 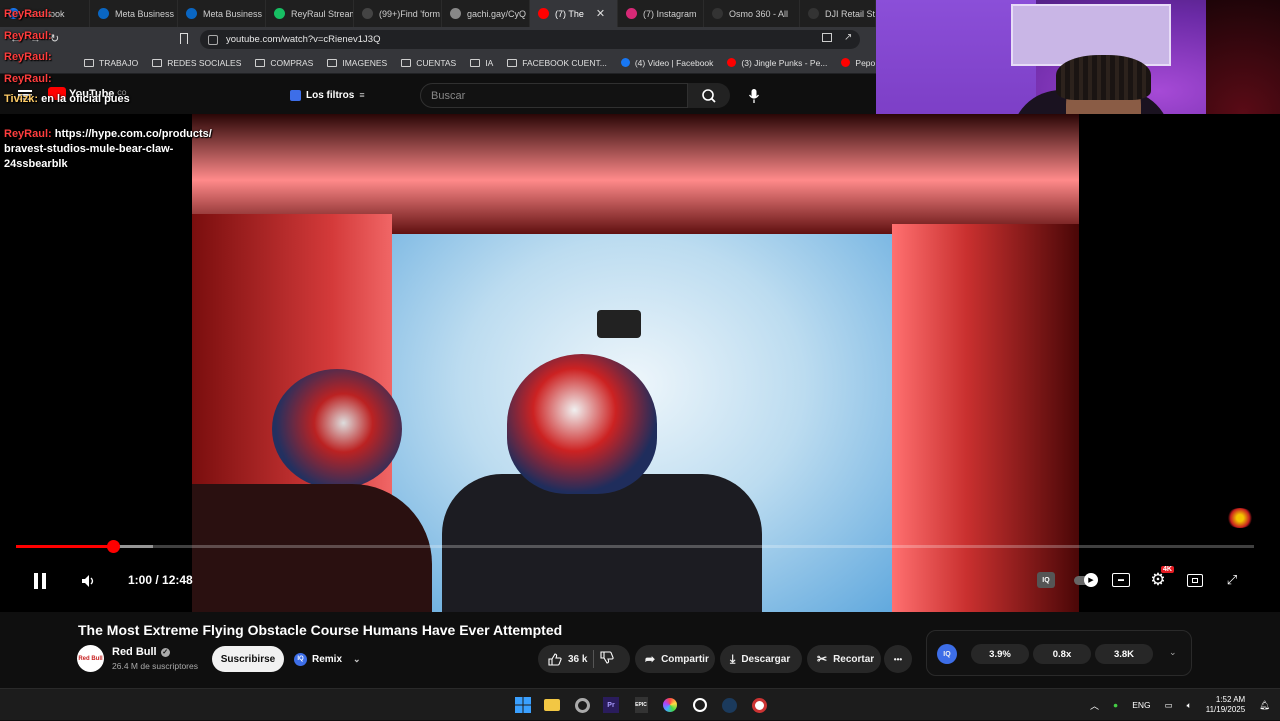 I want to click on like-button: 36 k, so click(x=567, y=659).